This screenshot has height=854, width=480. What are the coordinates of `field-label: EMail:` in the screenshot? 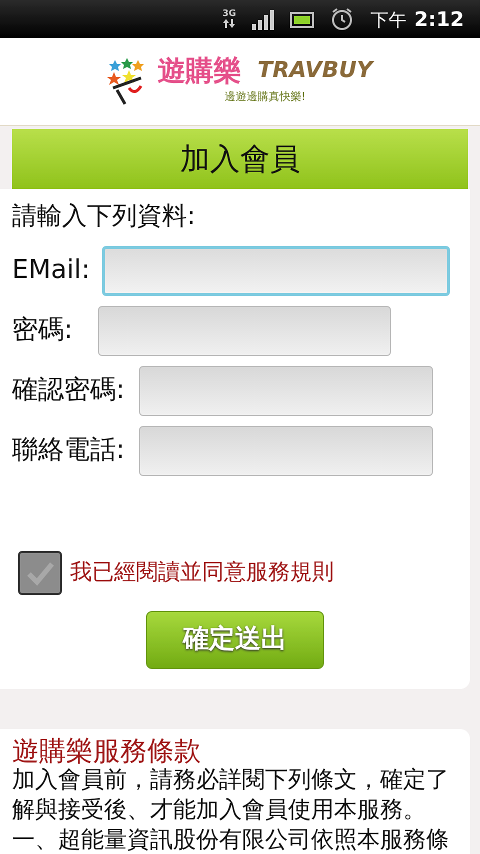 It's located at (51, 270).